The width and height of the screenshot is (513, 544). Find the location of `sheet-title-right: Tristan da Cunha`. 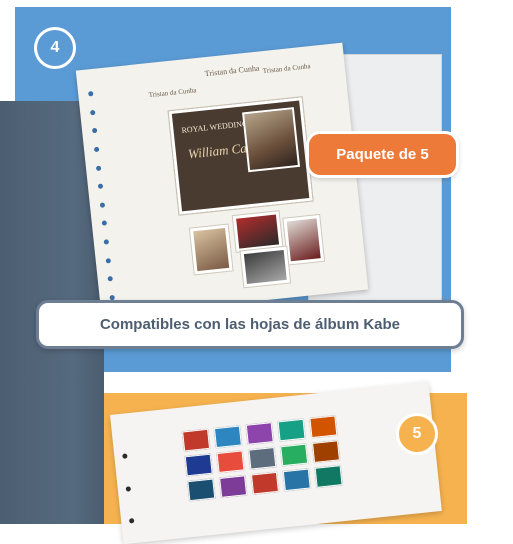

sheet-title-right: Tristan da Cunha is located at coordinates (286, 69).